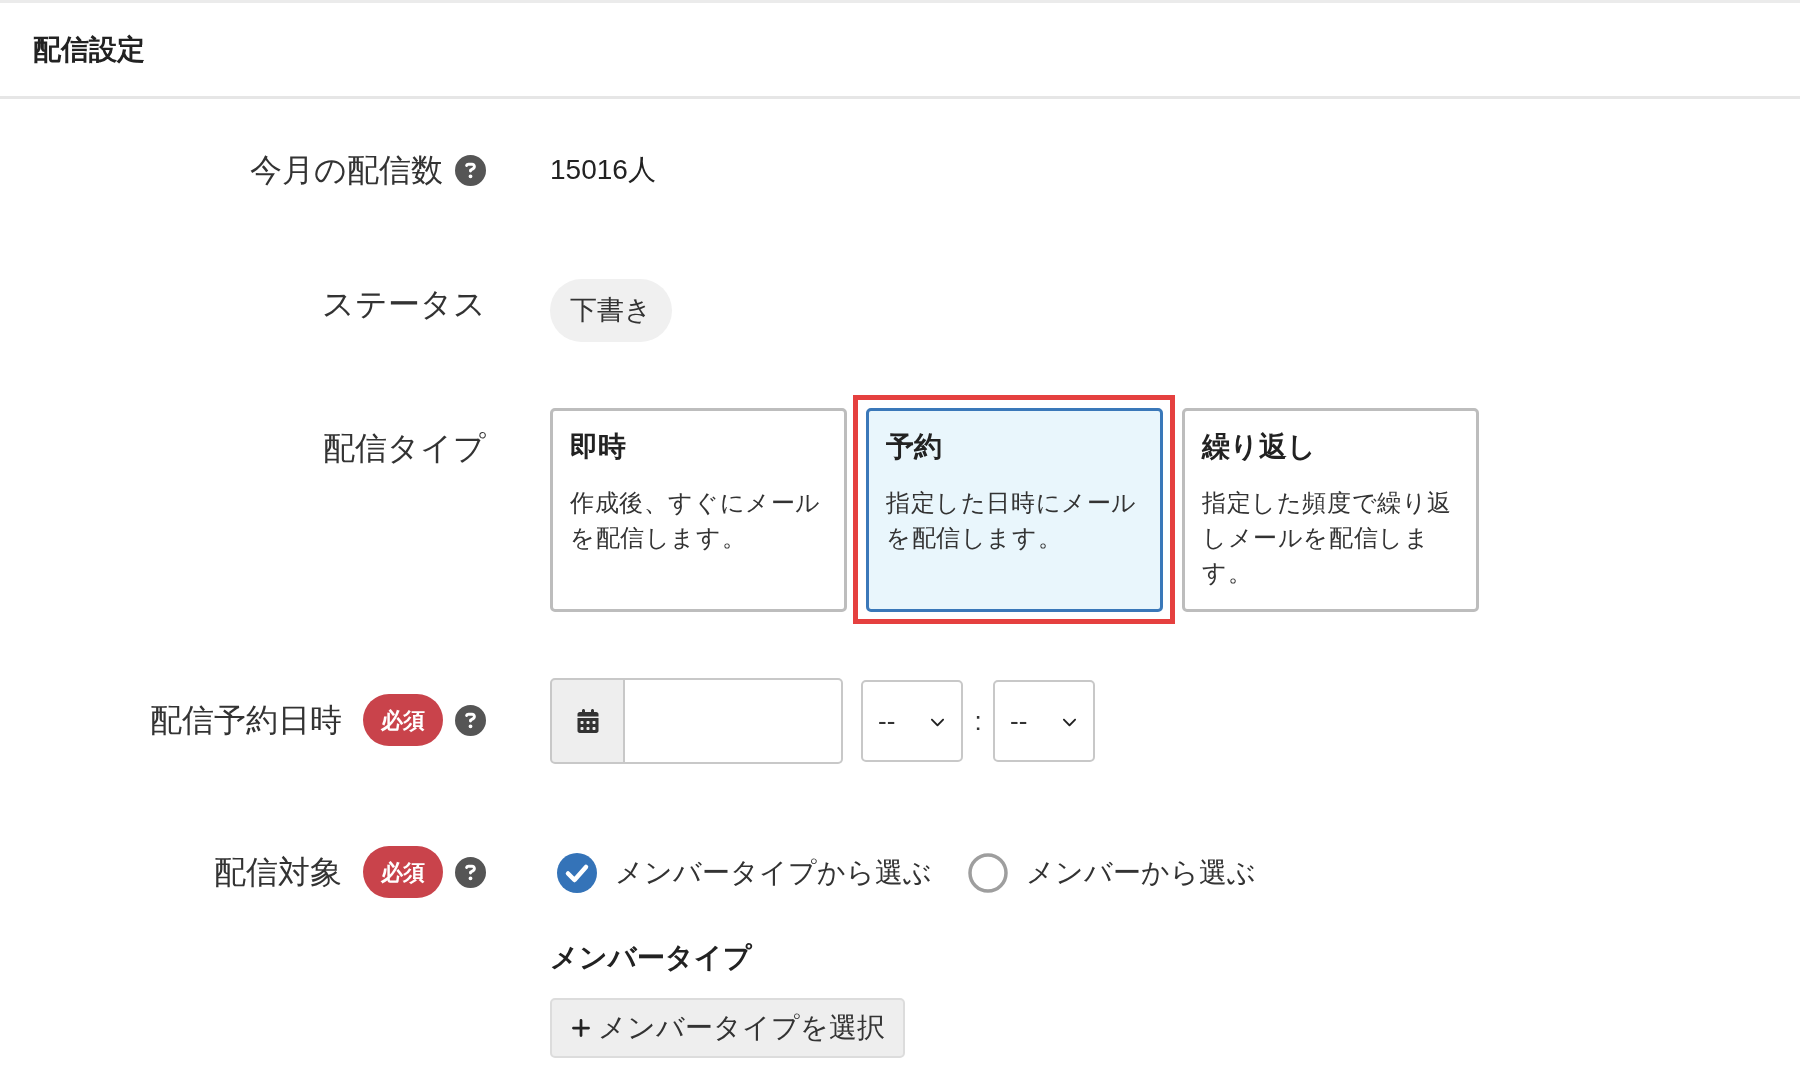  I want to click on hour-select: --, so click(912, 721).